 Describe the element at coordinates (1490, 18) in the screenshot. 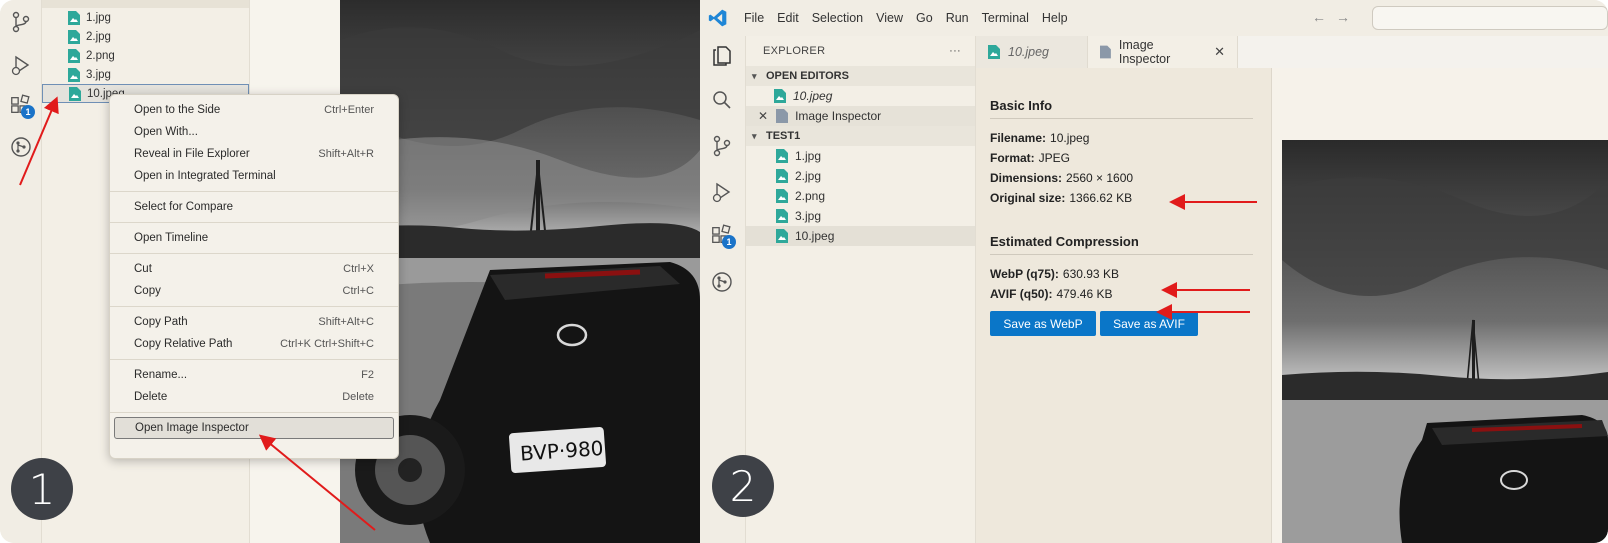

I see `command-center-input` at that location.